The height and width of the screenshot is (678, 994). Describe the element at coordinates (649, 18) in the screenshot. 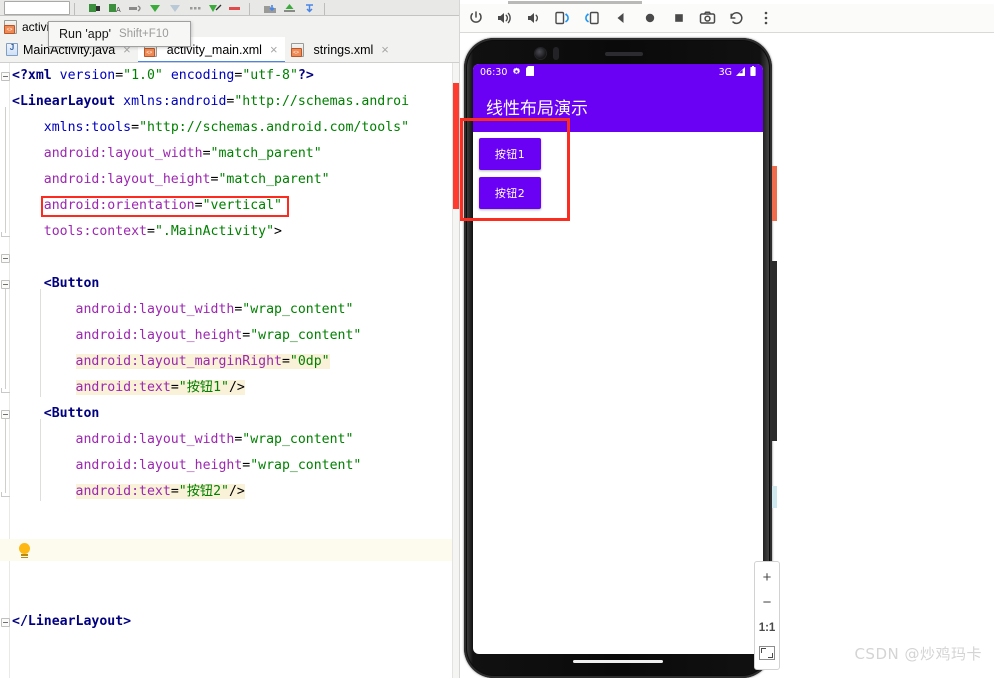

I see `home-button` at that location.